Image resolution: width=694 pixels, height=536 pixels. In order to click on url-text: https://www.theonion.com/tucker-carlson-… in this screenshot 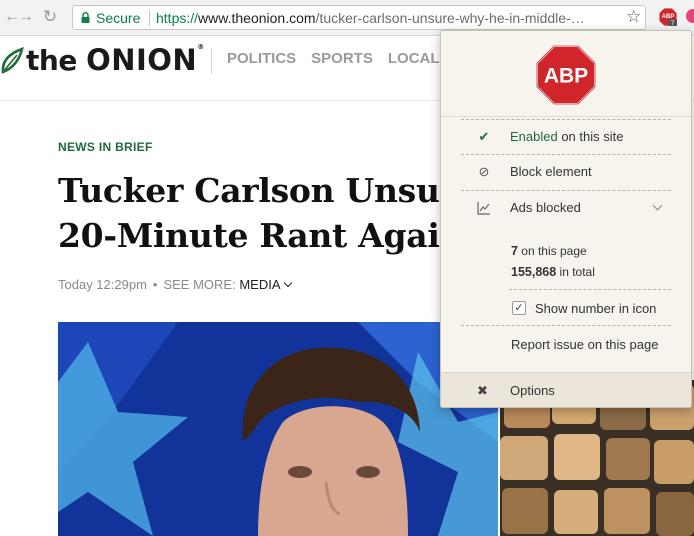, I will do `click(386, 18)`.